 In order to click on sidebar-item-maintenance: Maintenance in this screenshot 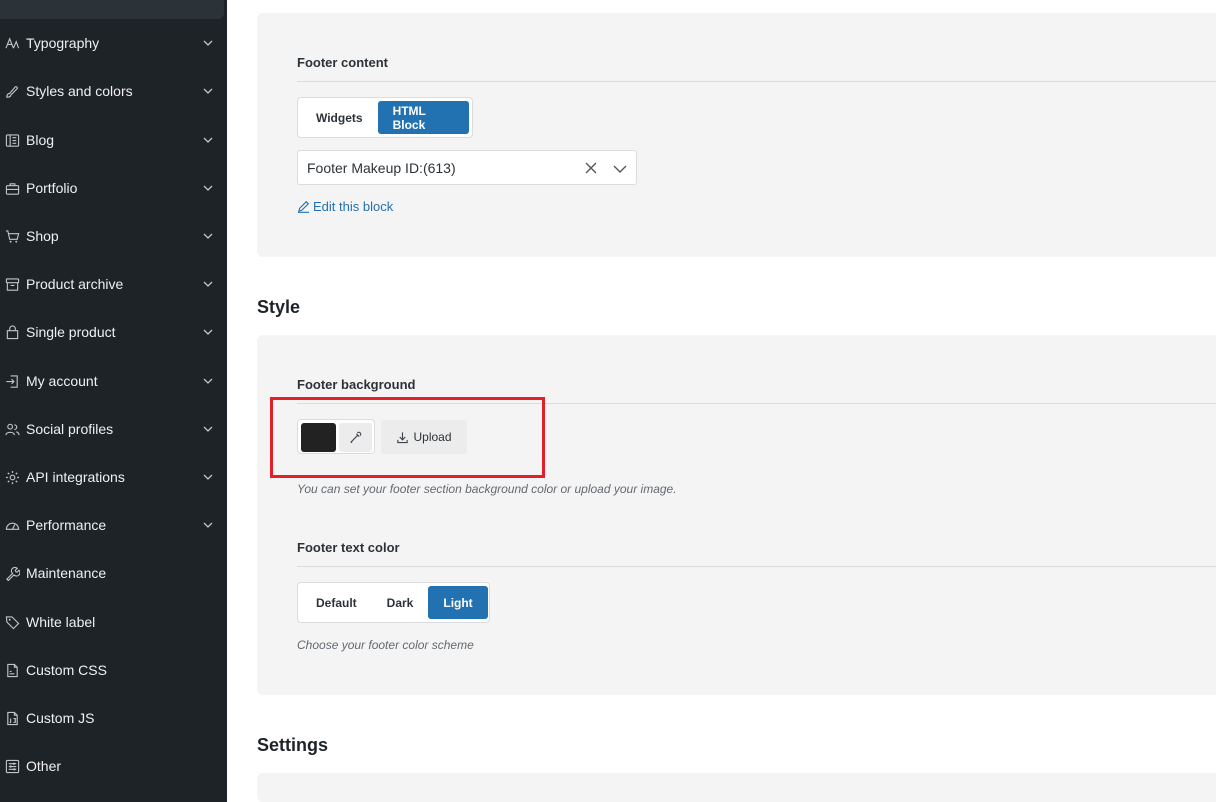, I will do `click(113, 573)`.